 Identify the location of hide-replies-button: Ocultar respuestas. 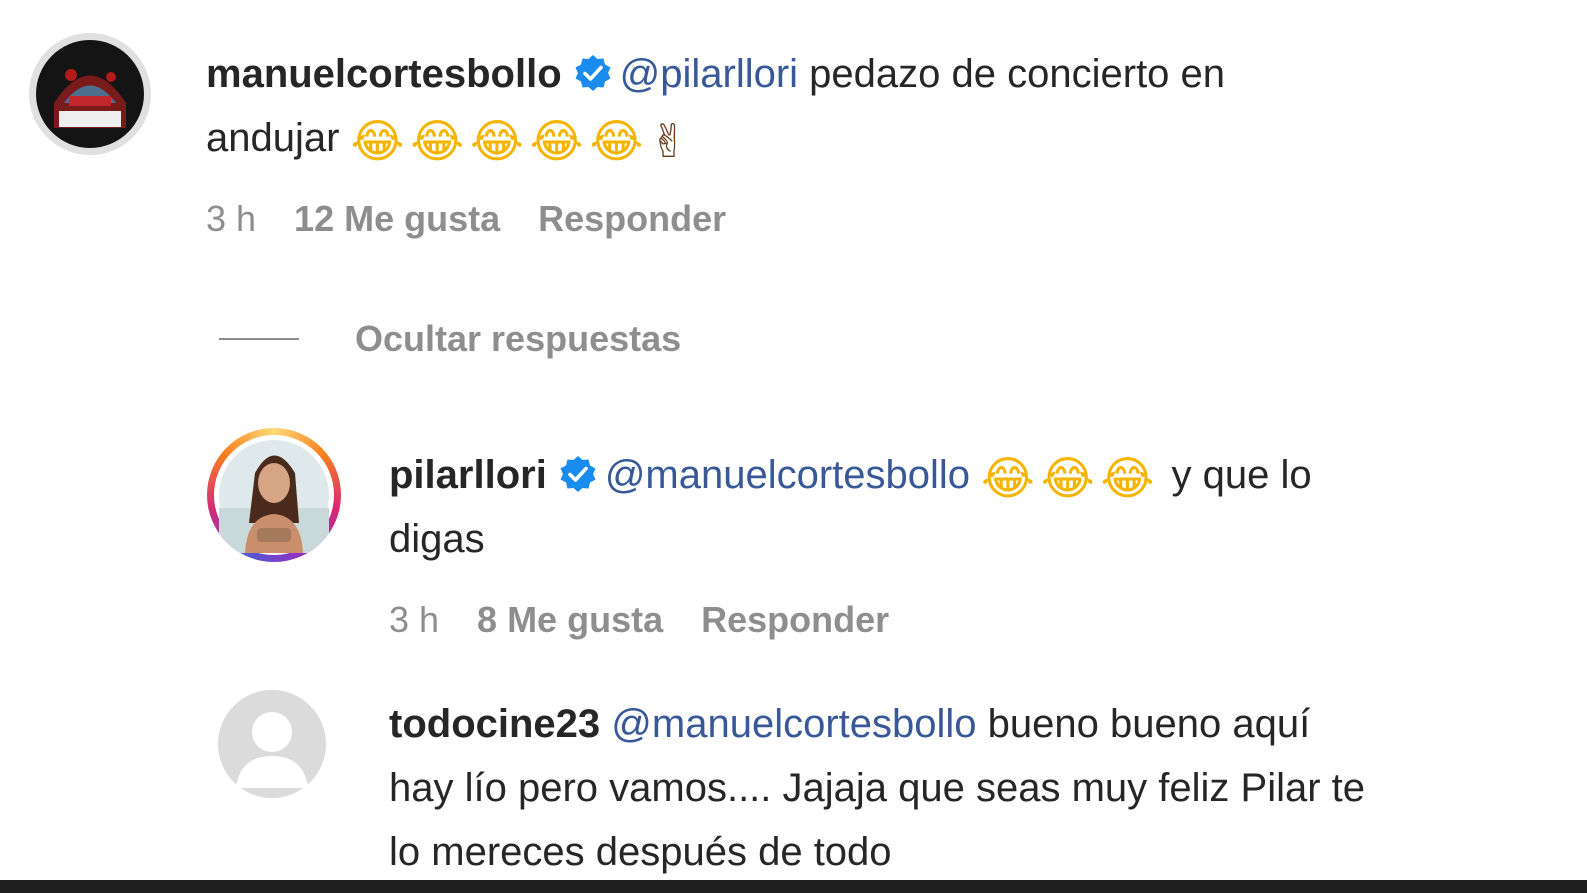
(450, 339).